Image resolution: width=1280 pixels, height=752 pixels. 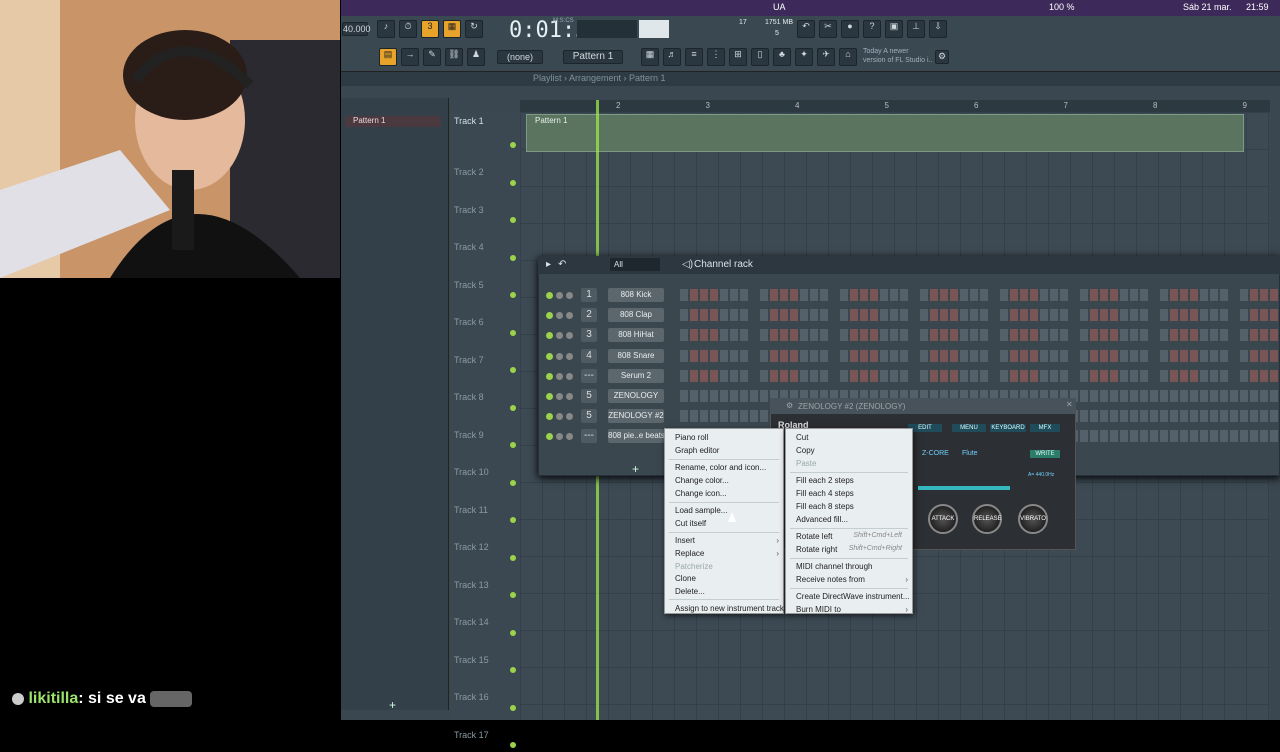 What do you see at coordinates (816, 549) in the screenshot?
I see `context-menu-item: Rotate right` at bounding box center [816, 549].